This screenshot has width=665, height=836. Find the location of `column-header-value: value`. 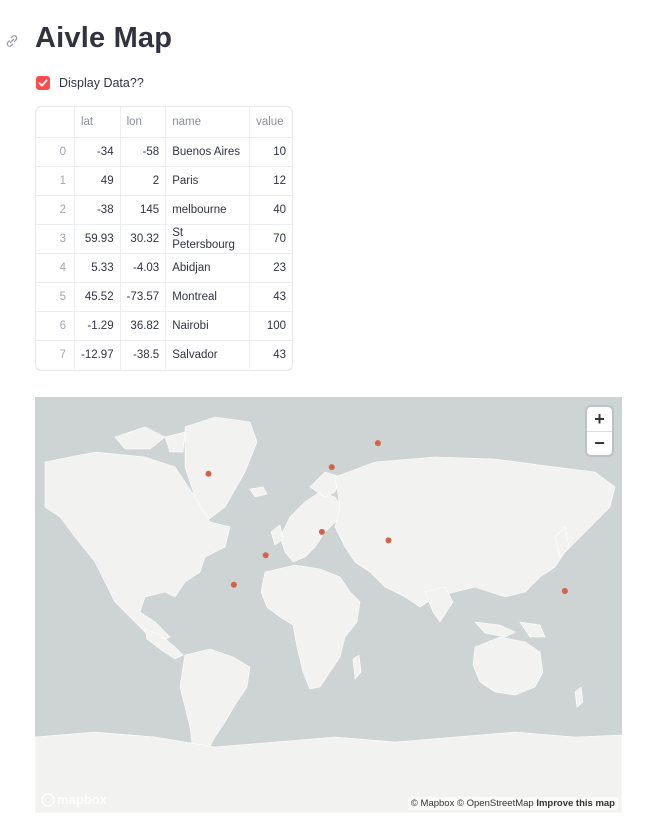

column-header-value: value is located at coordinates (270, 122).